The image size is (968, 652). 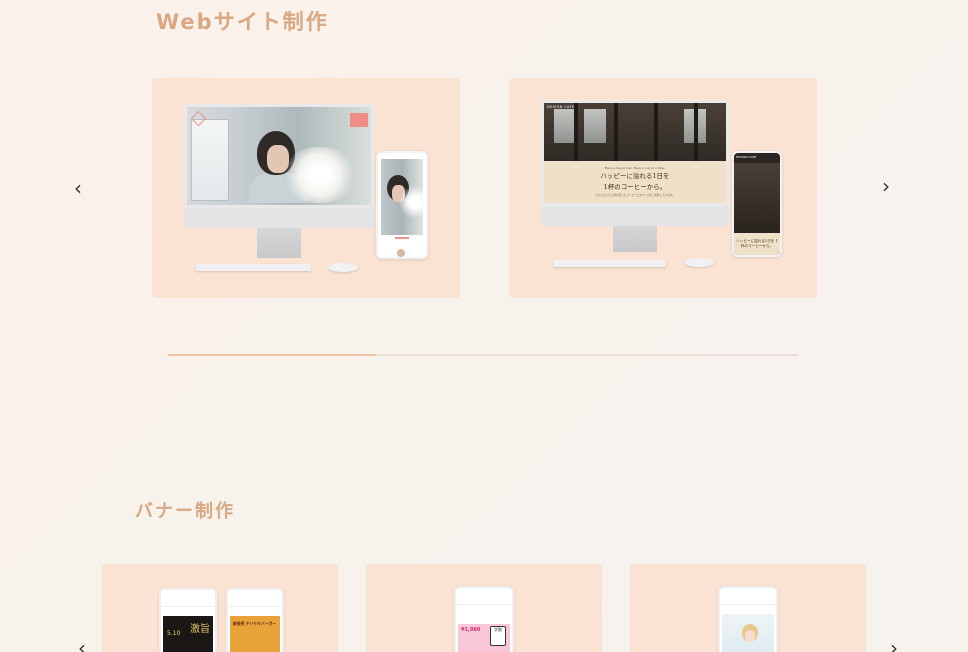 I want to click on banner-price: ¥1,980, so click(x=471, y=630).